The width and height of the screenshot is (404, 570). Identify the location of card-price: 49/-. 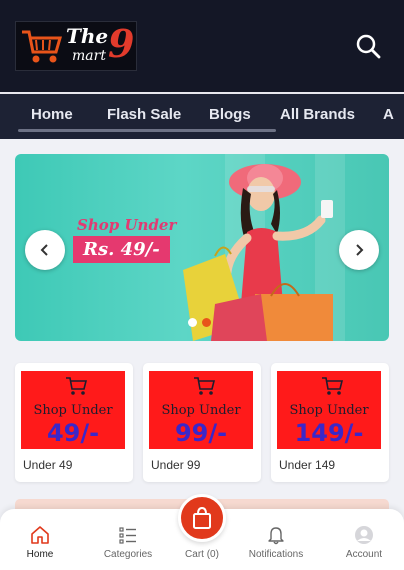
(73, 433).